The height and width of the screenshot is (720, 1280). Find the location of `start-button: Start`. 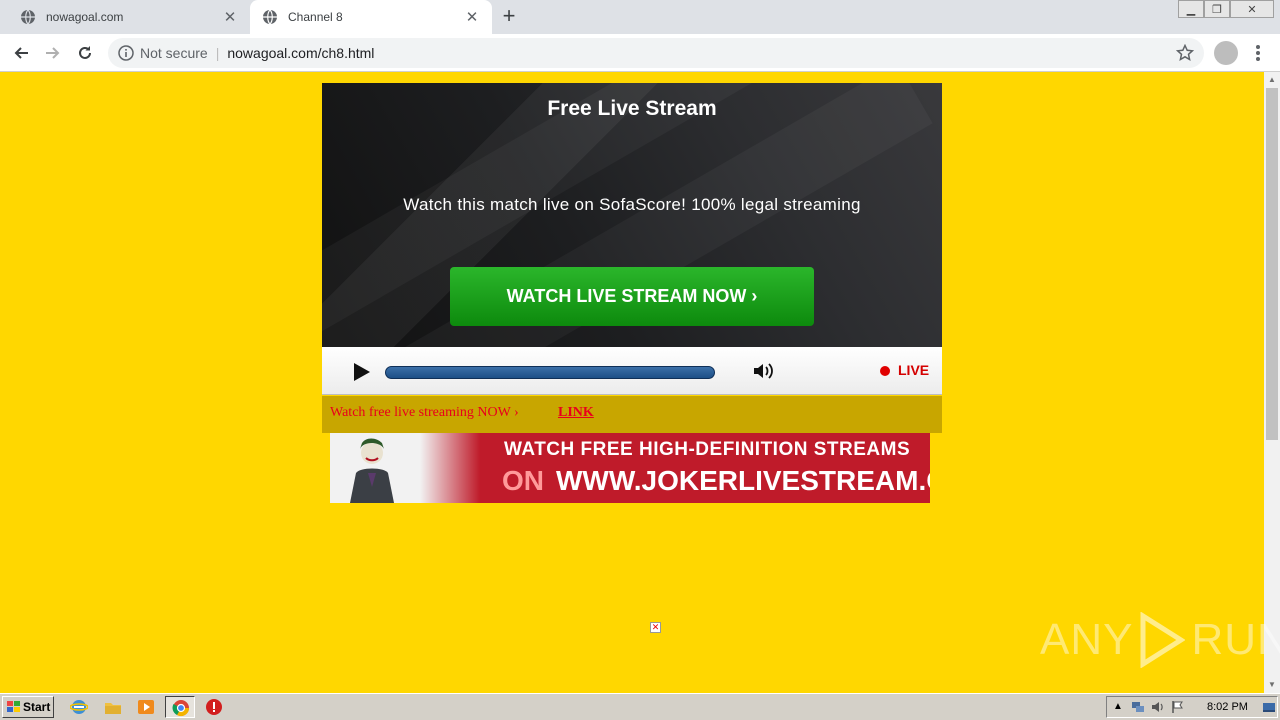

start-button: Start is located at coordinates (28, 707).